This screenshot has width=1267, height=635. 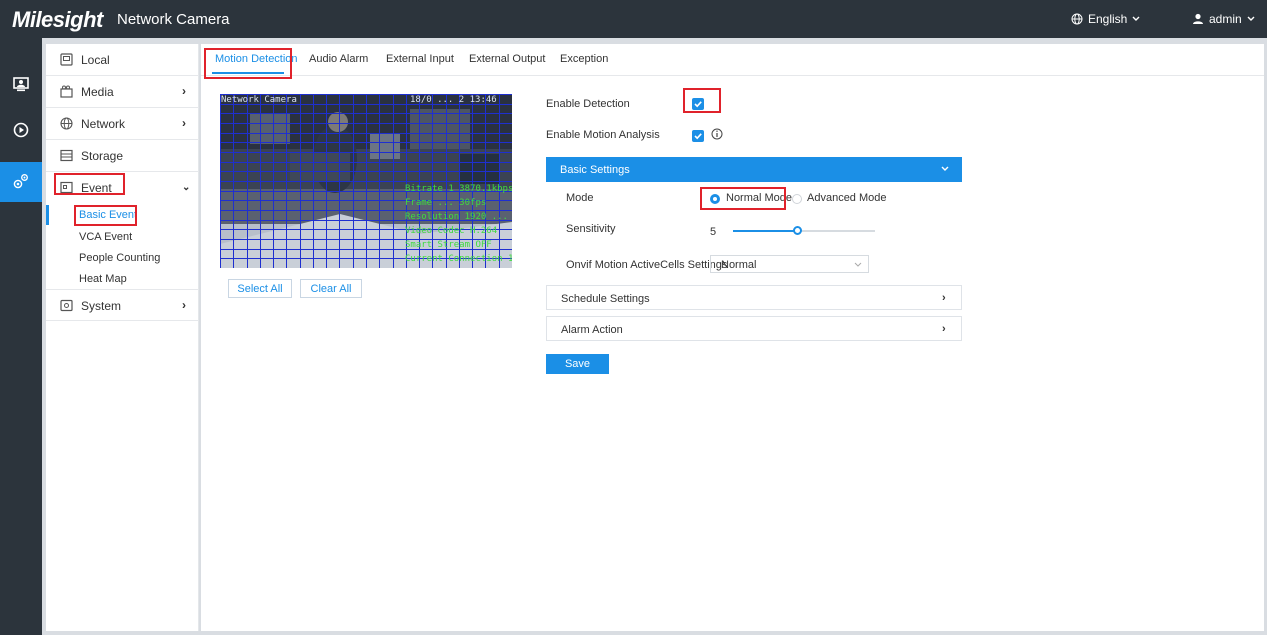 I want to click on rail-playback, so click(x=21, y=131).